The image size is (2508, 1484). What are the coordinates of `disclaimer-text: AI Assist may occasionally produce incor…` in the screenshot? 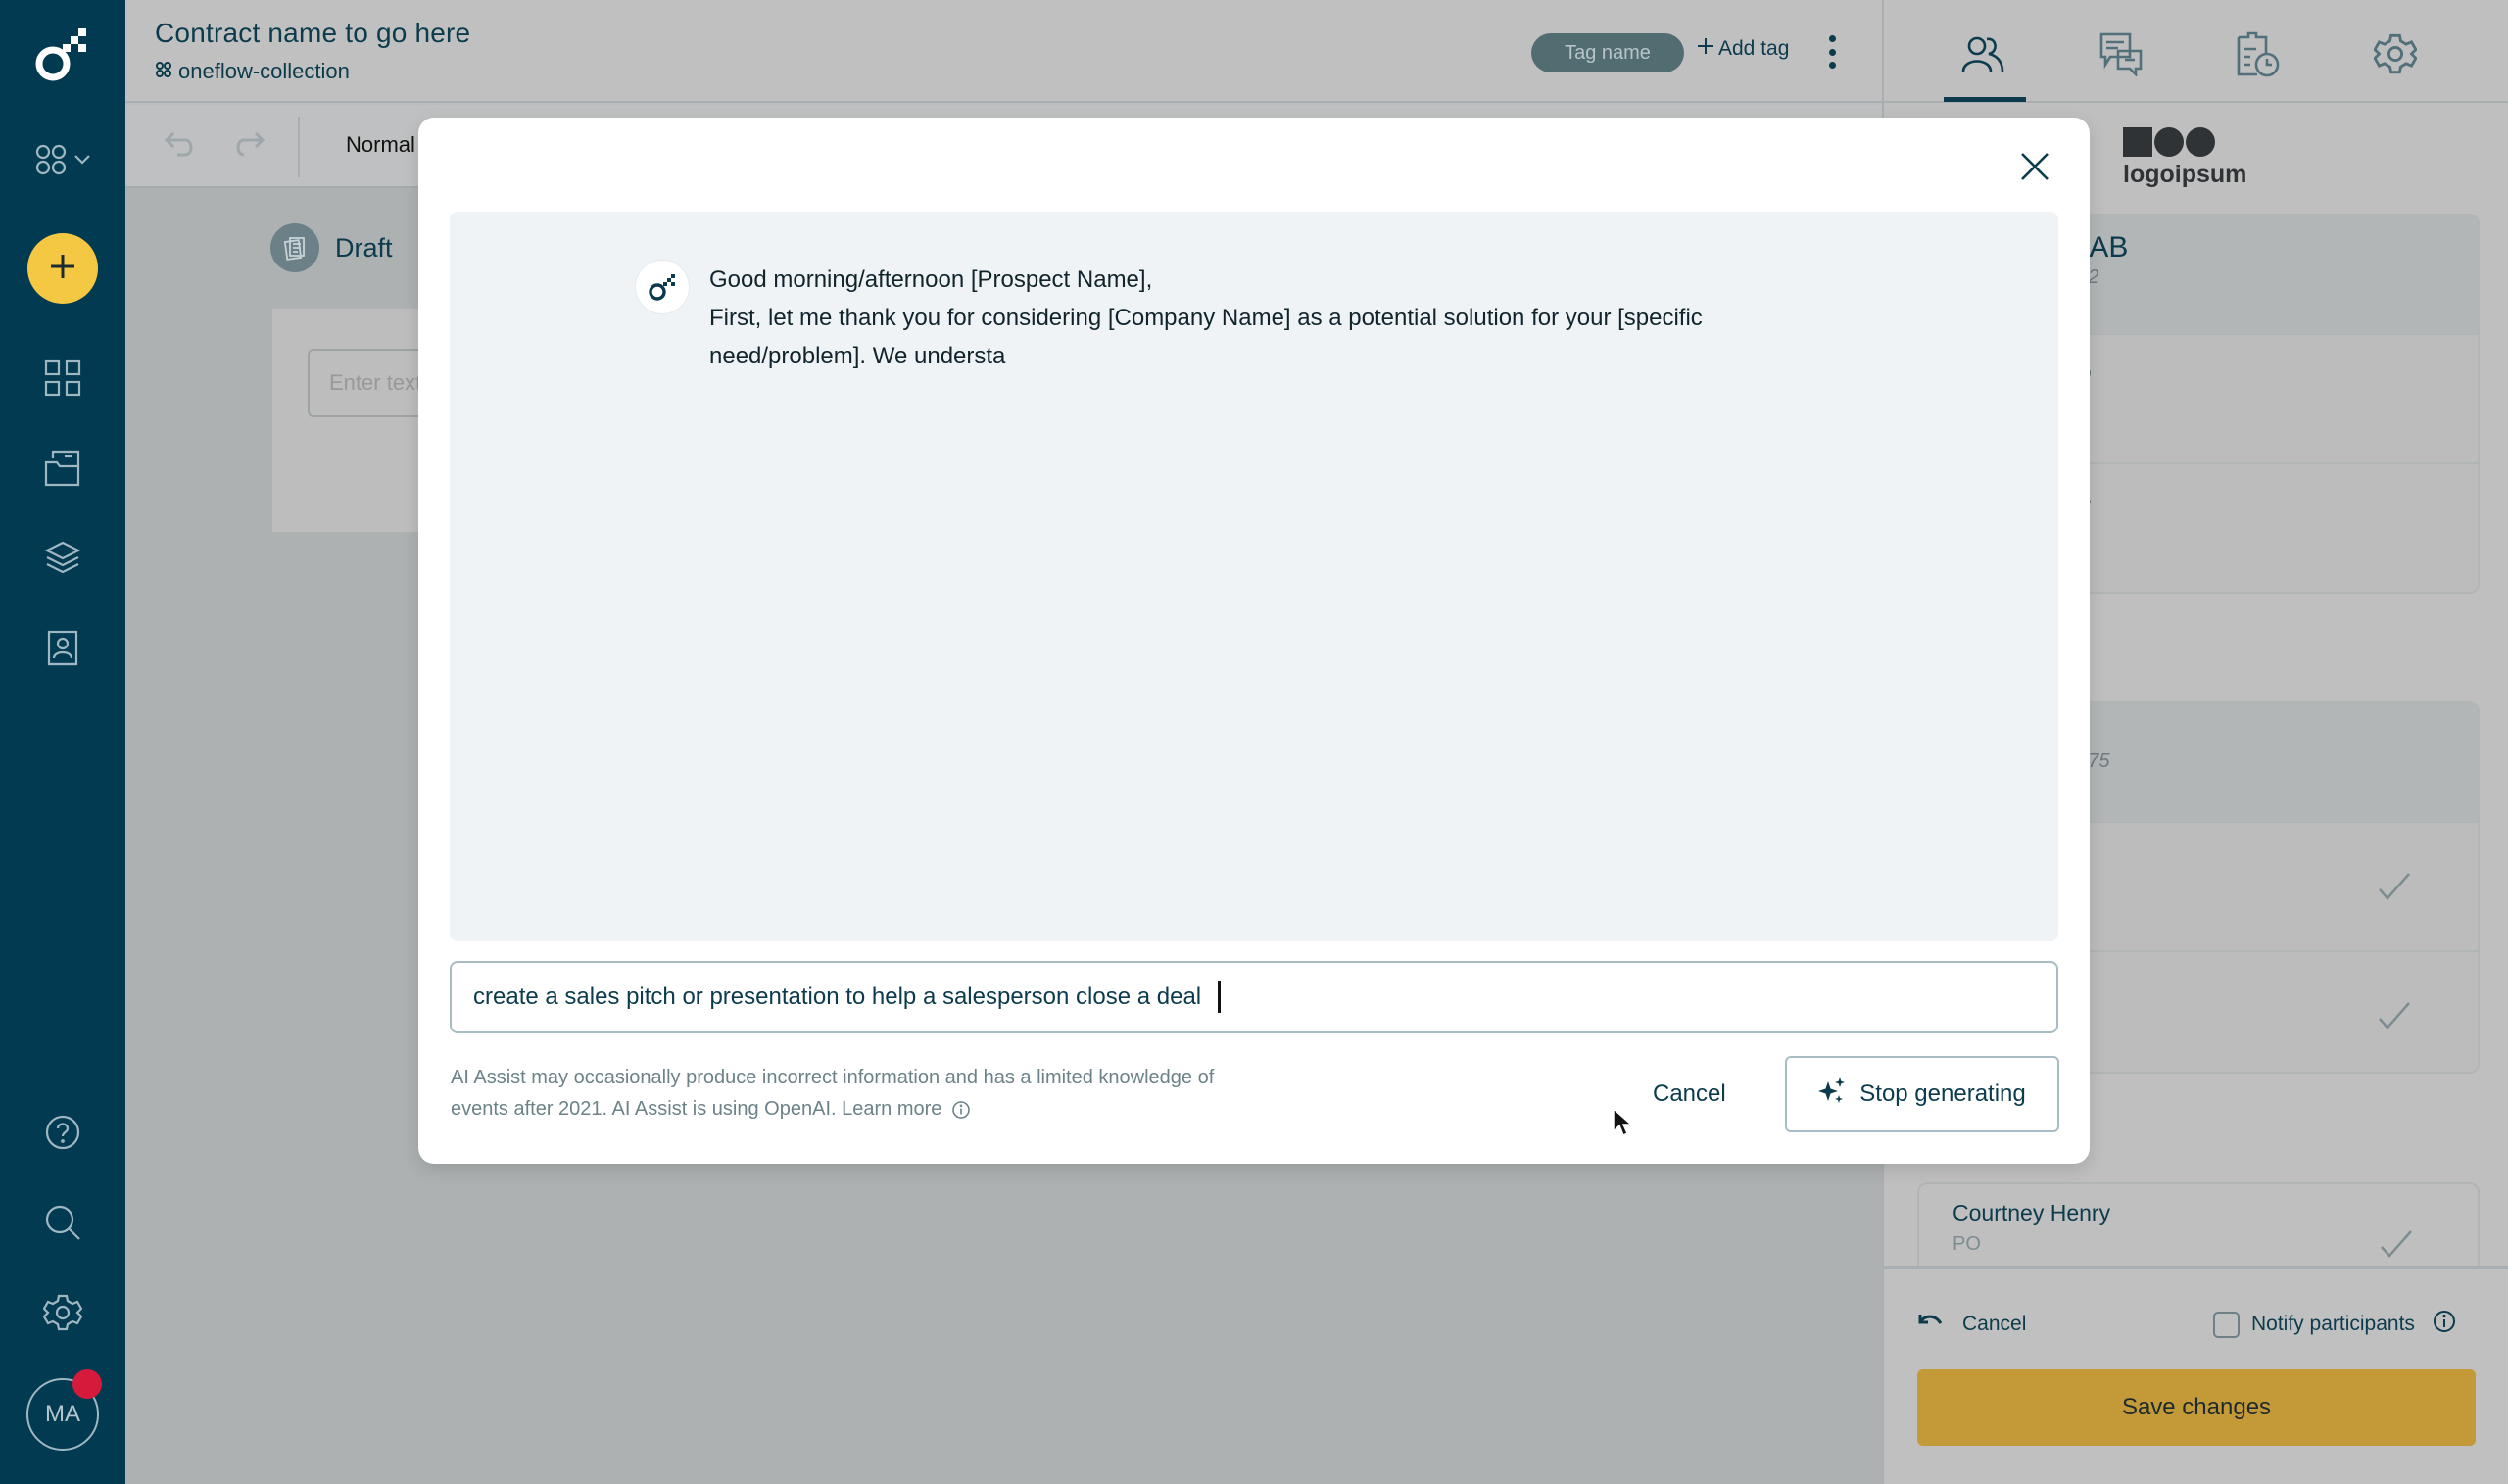 It's located at (833, 1093).